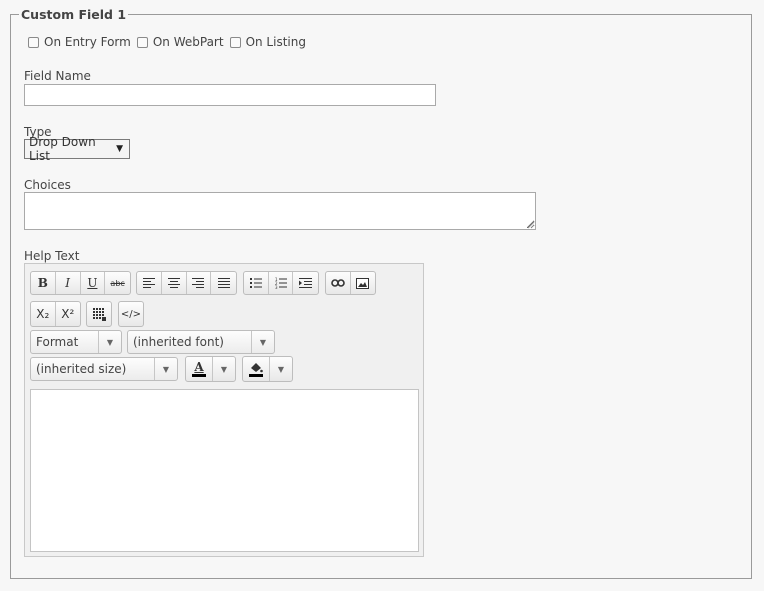 The image size is (764, 591). What do you see at coordinates (87, 42) in the screenshot?
I see `on-entry-form-label: On Entry Form` at bounding box center [87, 42].